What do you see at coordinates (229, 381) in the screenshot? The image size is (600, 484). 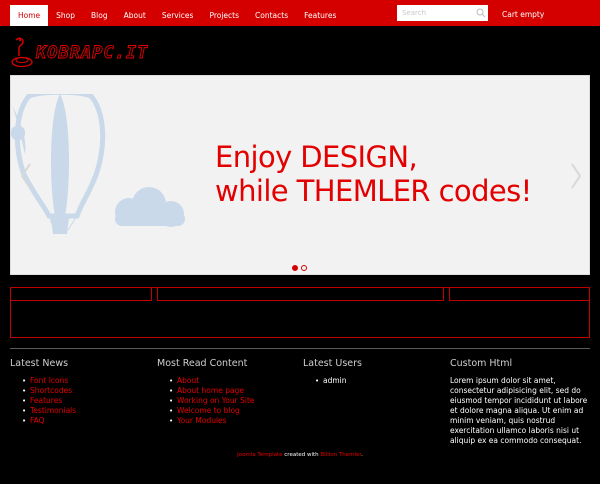 I see `list-item: About` at bounding box center [229, 381].